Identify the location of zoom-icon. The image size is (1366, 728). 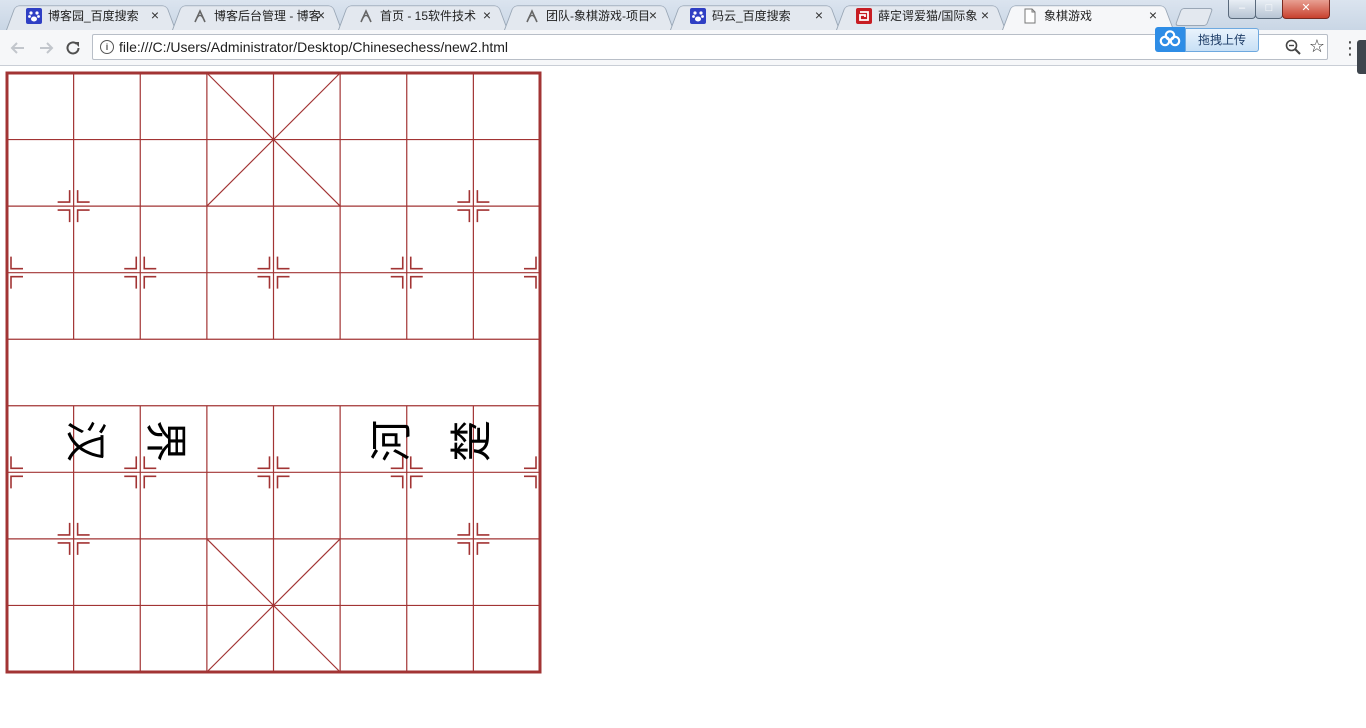
(1293, 47).